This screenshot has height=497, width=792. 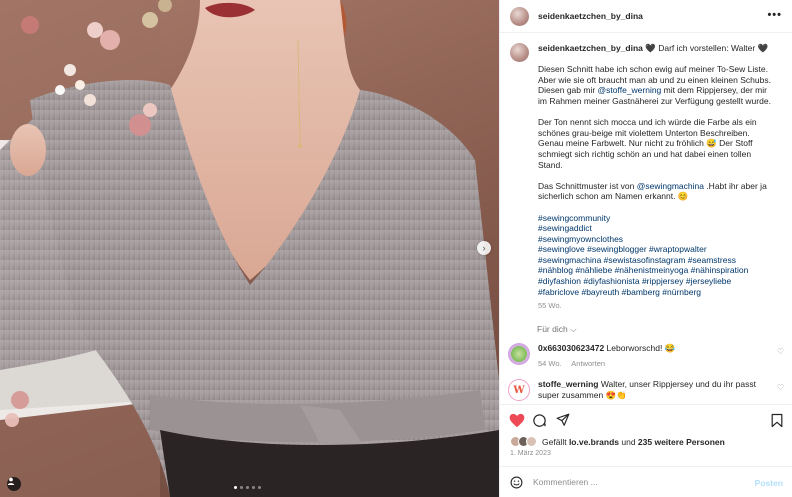 What do you see at coordinates (735, 185) in the screenshot?
I see `caption-text: .Habt ihr aber ja` at bounding box center [735, 185].